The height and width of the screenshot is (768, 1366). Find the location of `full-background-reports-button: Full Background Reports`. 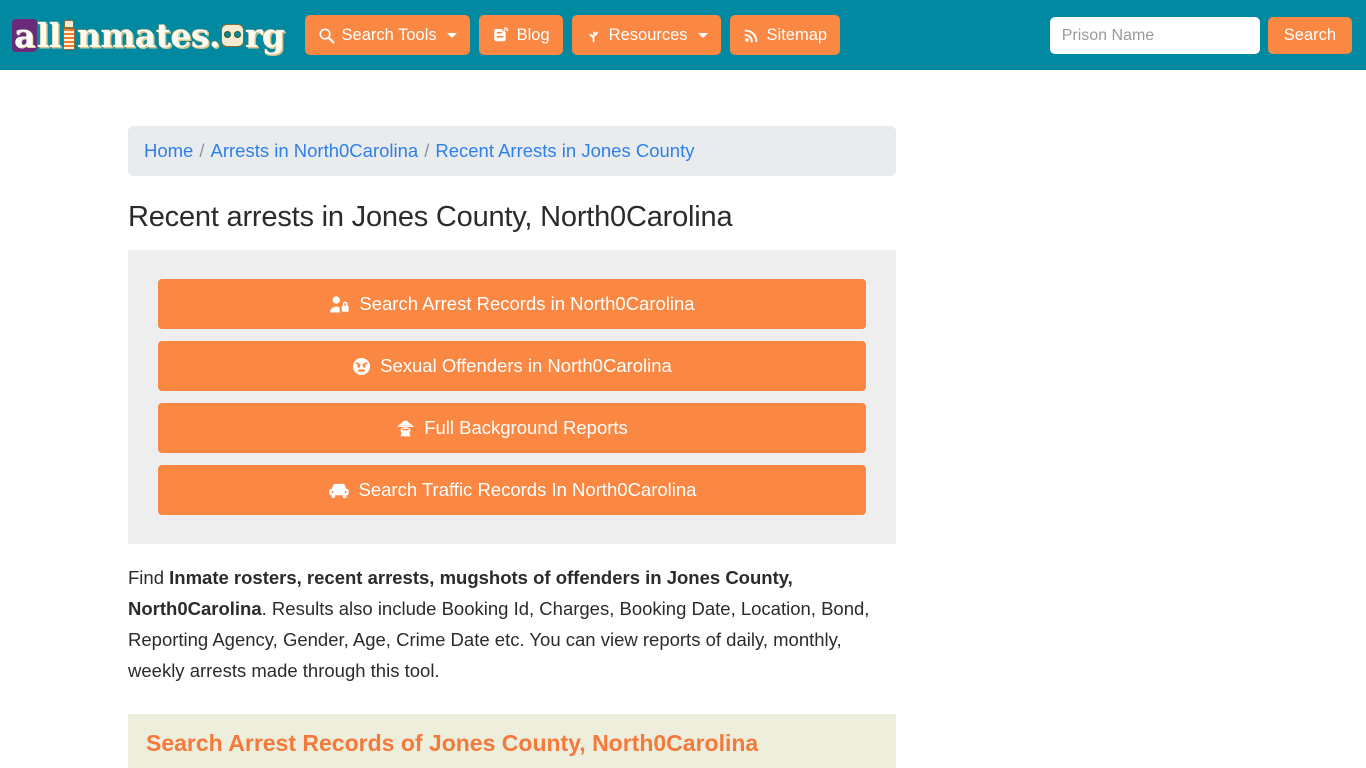

full-background-reports-button: Full Background Reports is located at coordinates (512, 428).